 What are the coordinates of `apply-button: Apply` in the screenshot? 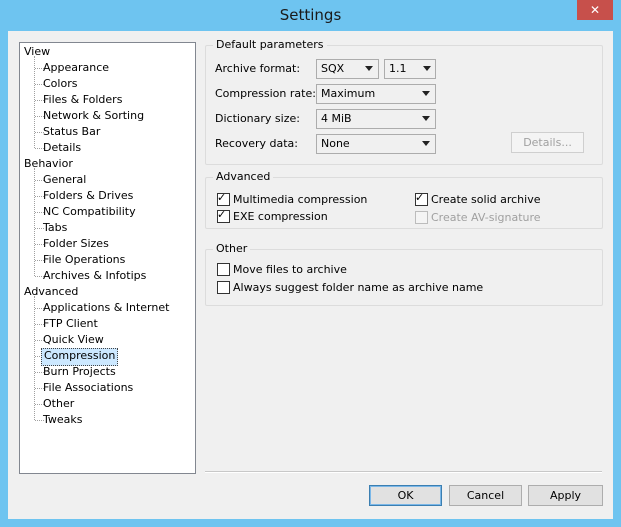 It's located at (565, 495).